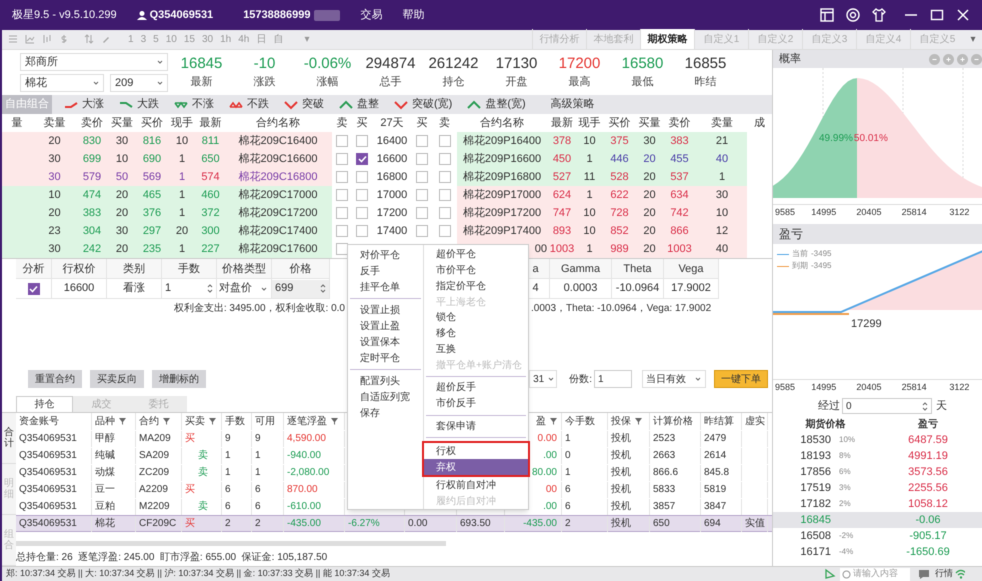  I want to click on tabs-more-button: ▾, so click(973, 39).